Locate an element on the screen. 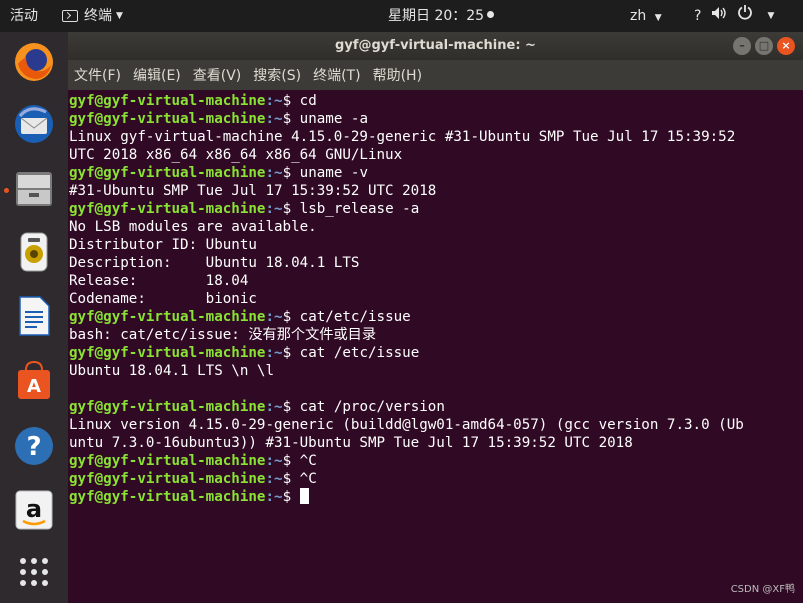 The image size is (803, 603). terminal-command-line: gyf@gyf-virtual-machine:~$ uname -a is located at coordinates (436, 119).